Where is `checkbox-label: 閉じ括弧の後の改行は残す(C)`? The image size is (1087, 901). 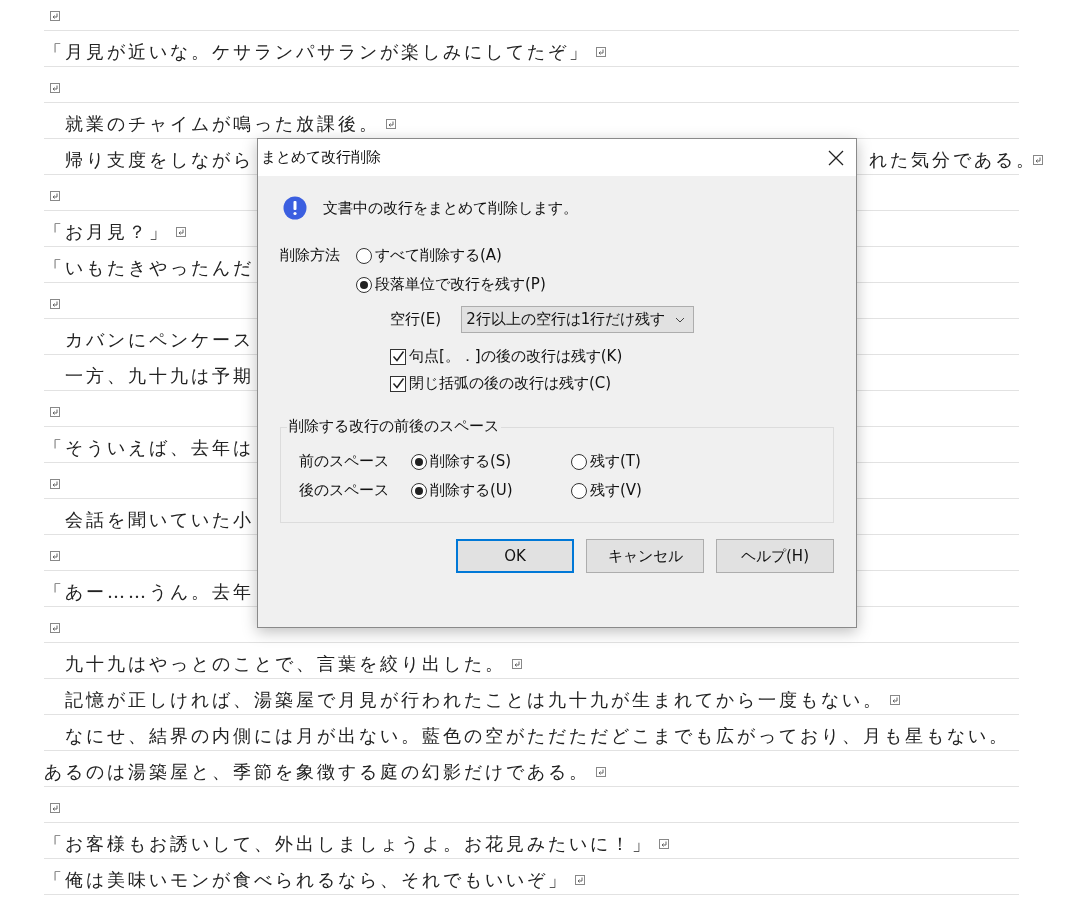
checkbox-label: 閉じ括弧の後の改行は残す(C) is located at coordinates (510, 383).